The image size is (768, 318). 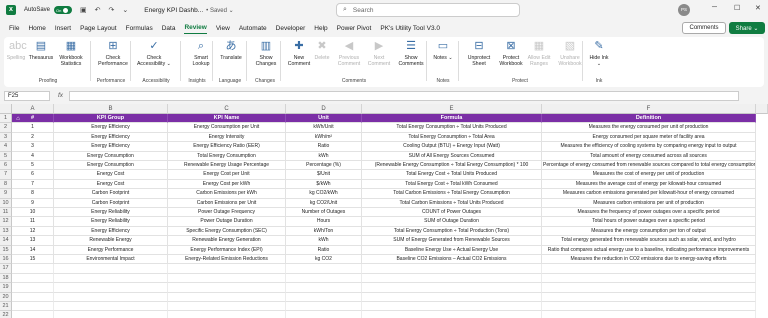 What do you see at coordinates (111, 250) in the screenshot?
I see `cell: Energy Performance` at bounding box center [111, 250].